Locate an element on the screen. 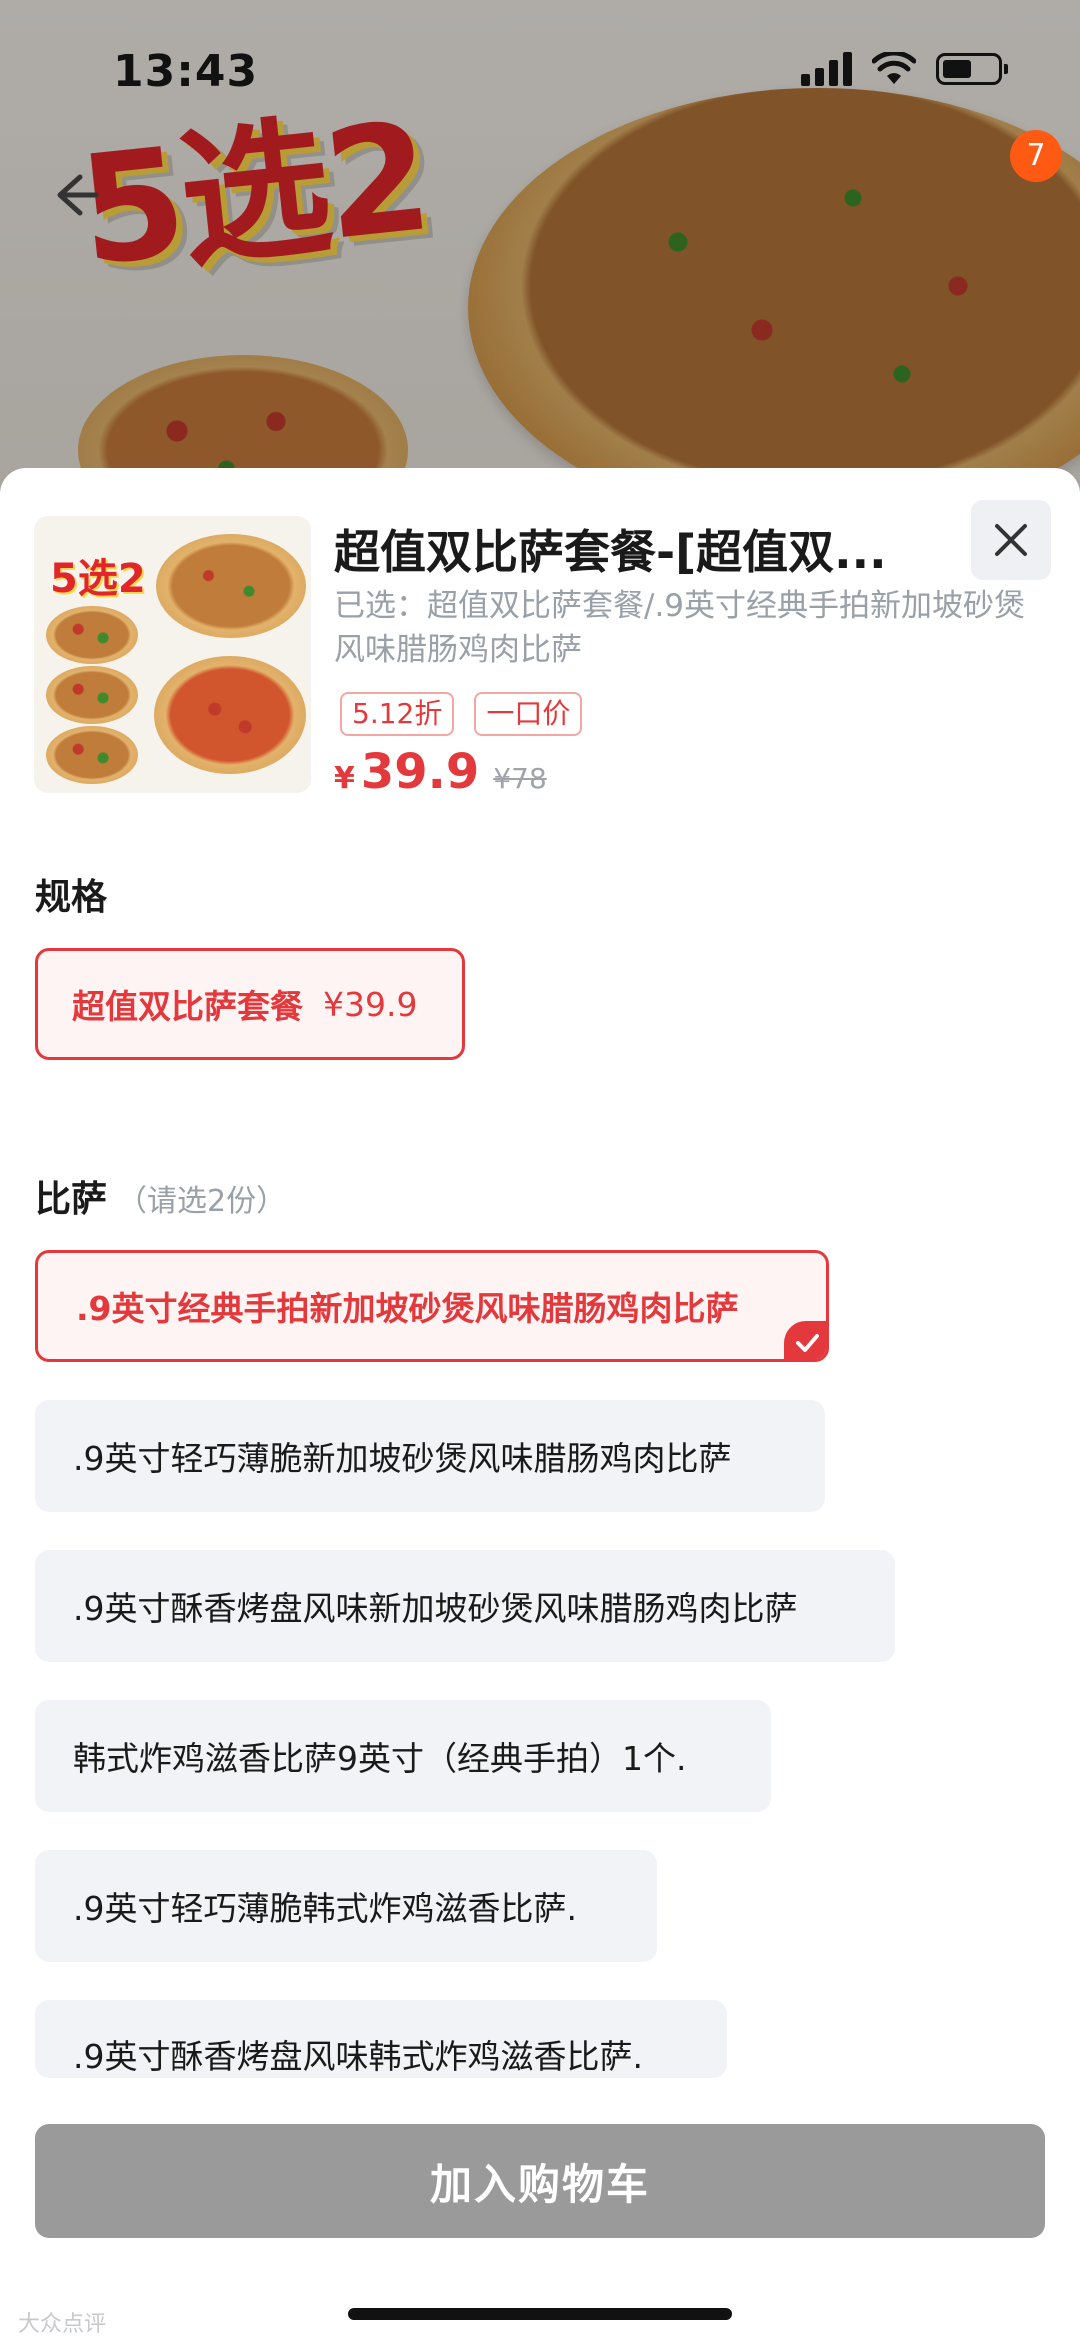 The image size is (1080, 2337). spec-section-title: 规格 is located at coordinates (71, 897).